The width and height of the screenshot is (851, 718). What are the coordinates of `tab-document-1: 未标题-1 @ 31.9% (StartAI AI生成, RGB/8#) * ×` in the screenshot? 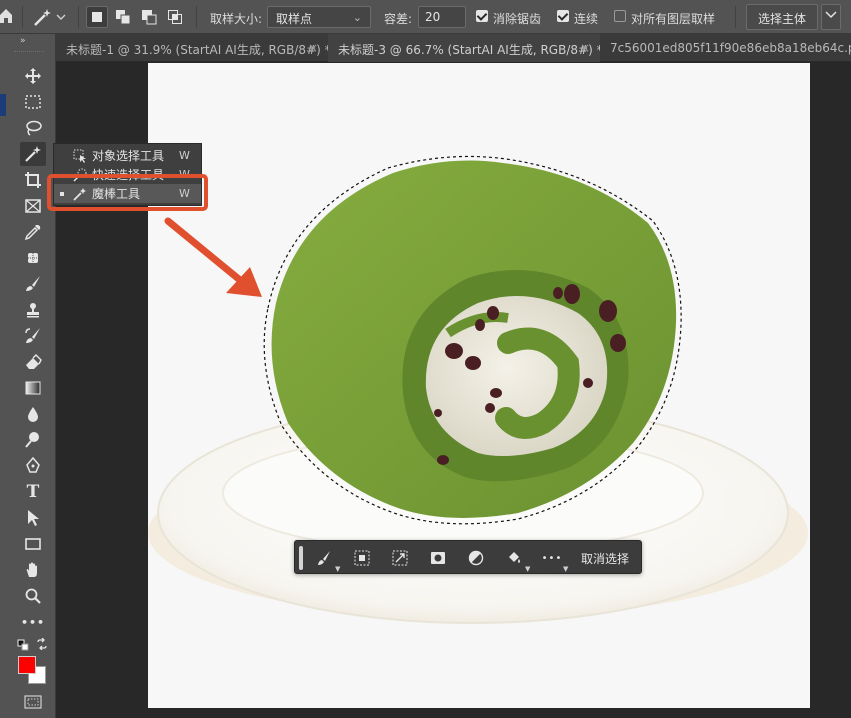 It's located at (192, 48).